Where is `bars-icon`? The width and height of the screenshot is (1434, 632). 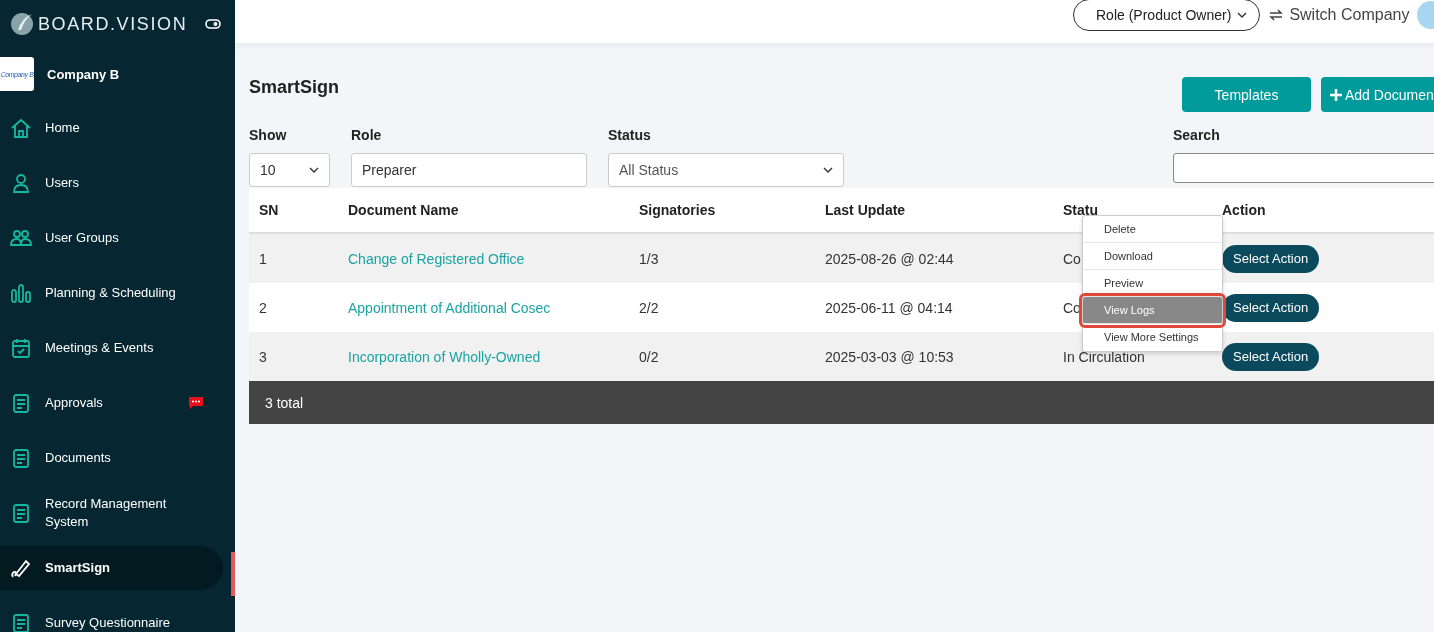
bars-icon is located at coordinates (21, 292).